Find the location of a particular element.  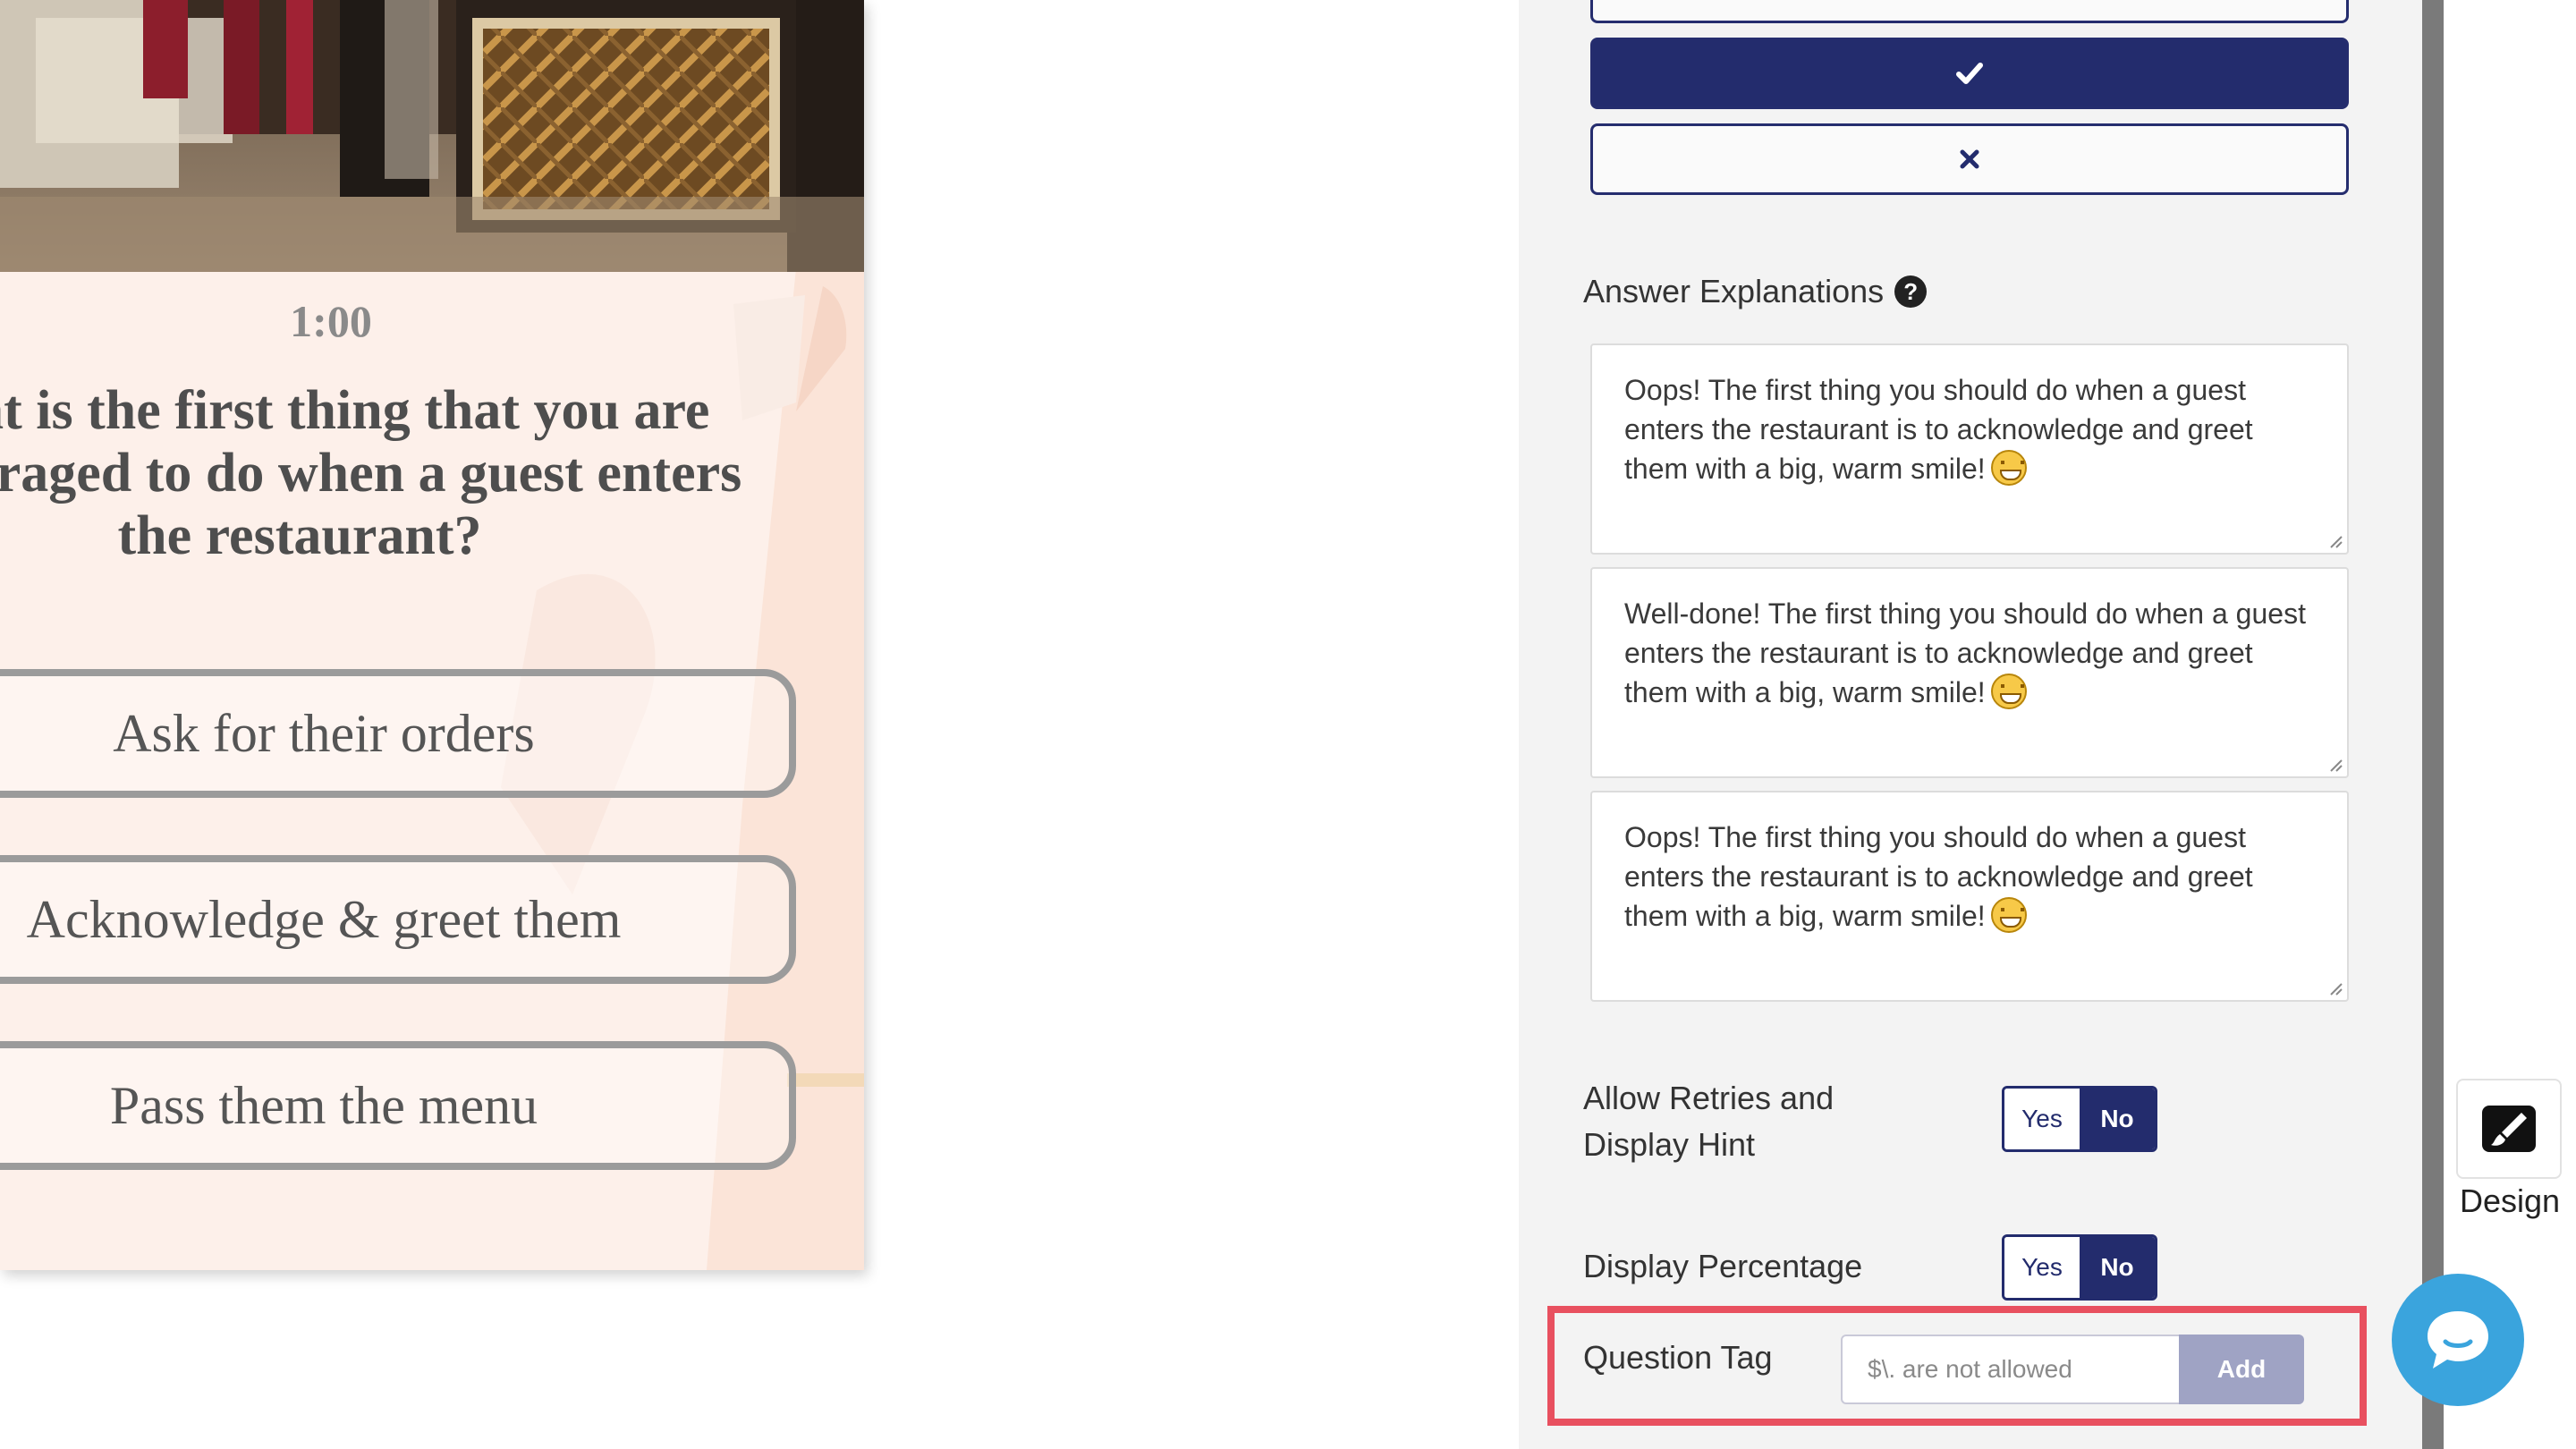

x-icon is located at coordinates (1969, 159).